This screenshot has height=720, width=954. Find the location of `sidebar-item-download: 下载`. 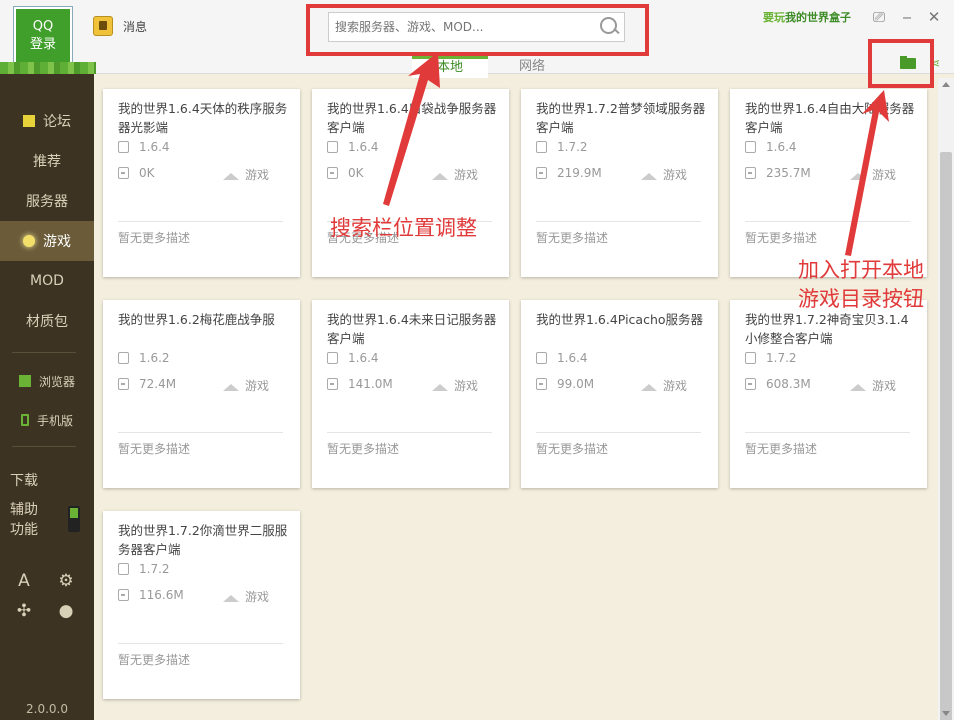

sidebar-item-download: 下载 is located at coordinates (24, 480).